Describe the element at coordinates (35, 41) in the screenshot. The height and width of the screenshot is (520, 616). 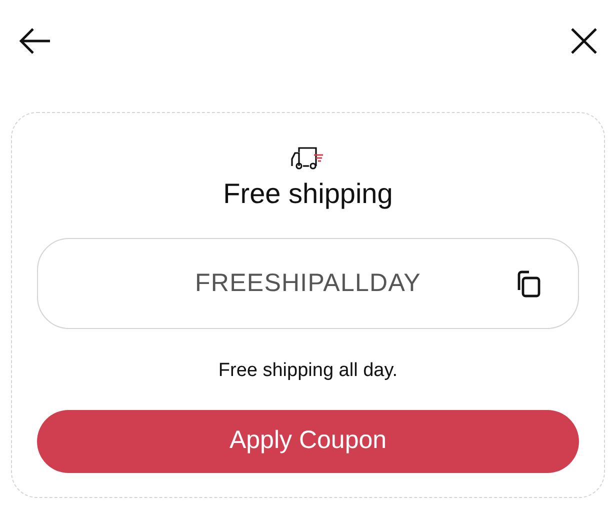
I see `back-icon` at that location.